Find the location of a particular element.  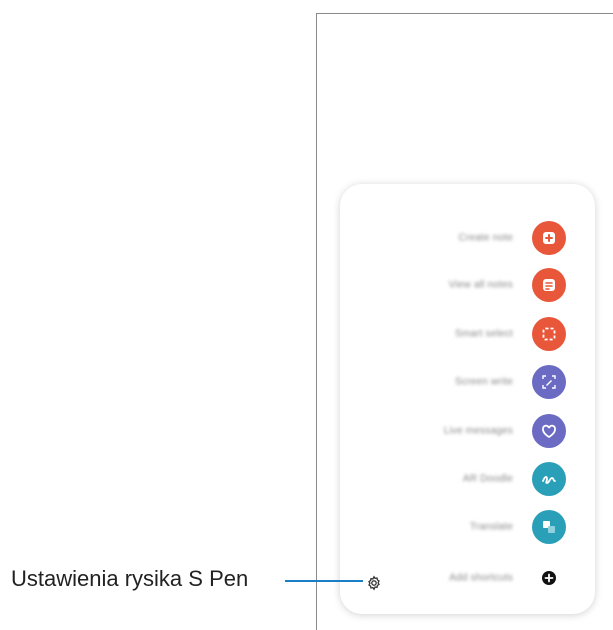

create-note-icon is located at coordinates (549, 238).